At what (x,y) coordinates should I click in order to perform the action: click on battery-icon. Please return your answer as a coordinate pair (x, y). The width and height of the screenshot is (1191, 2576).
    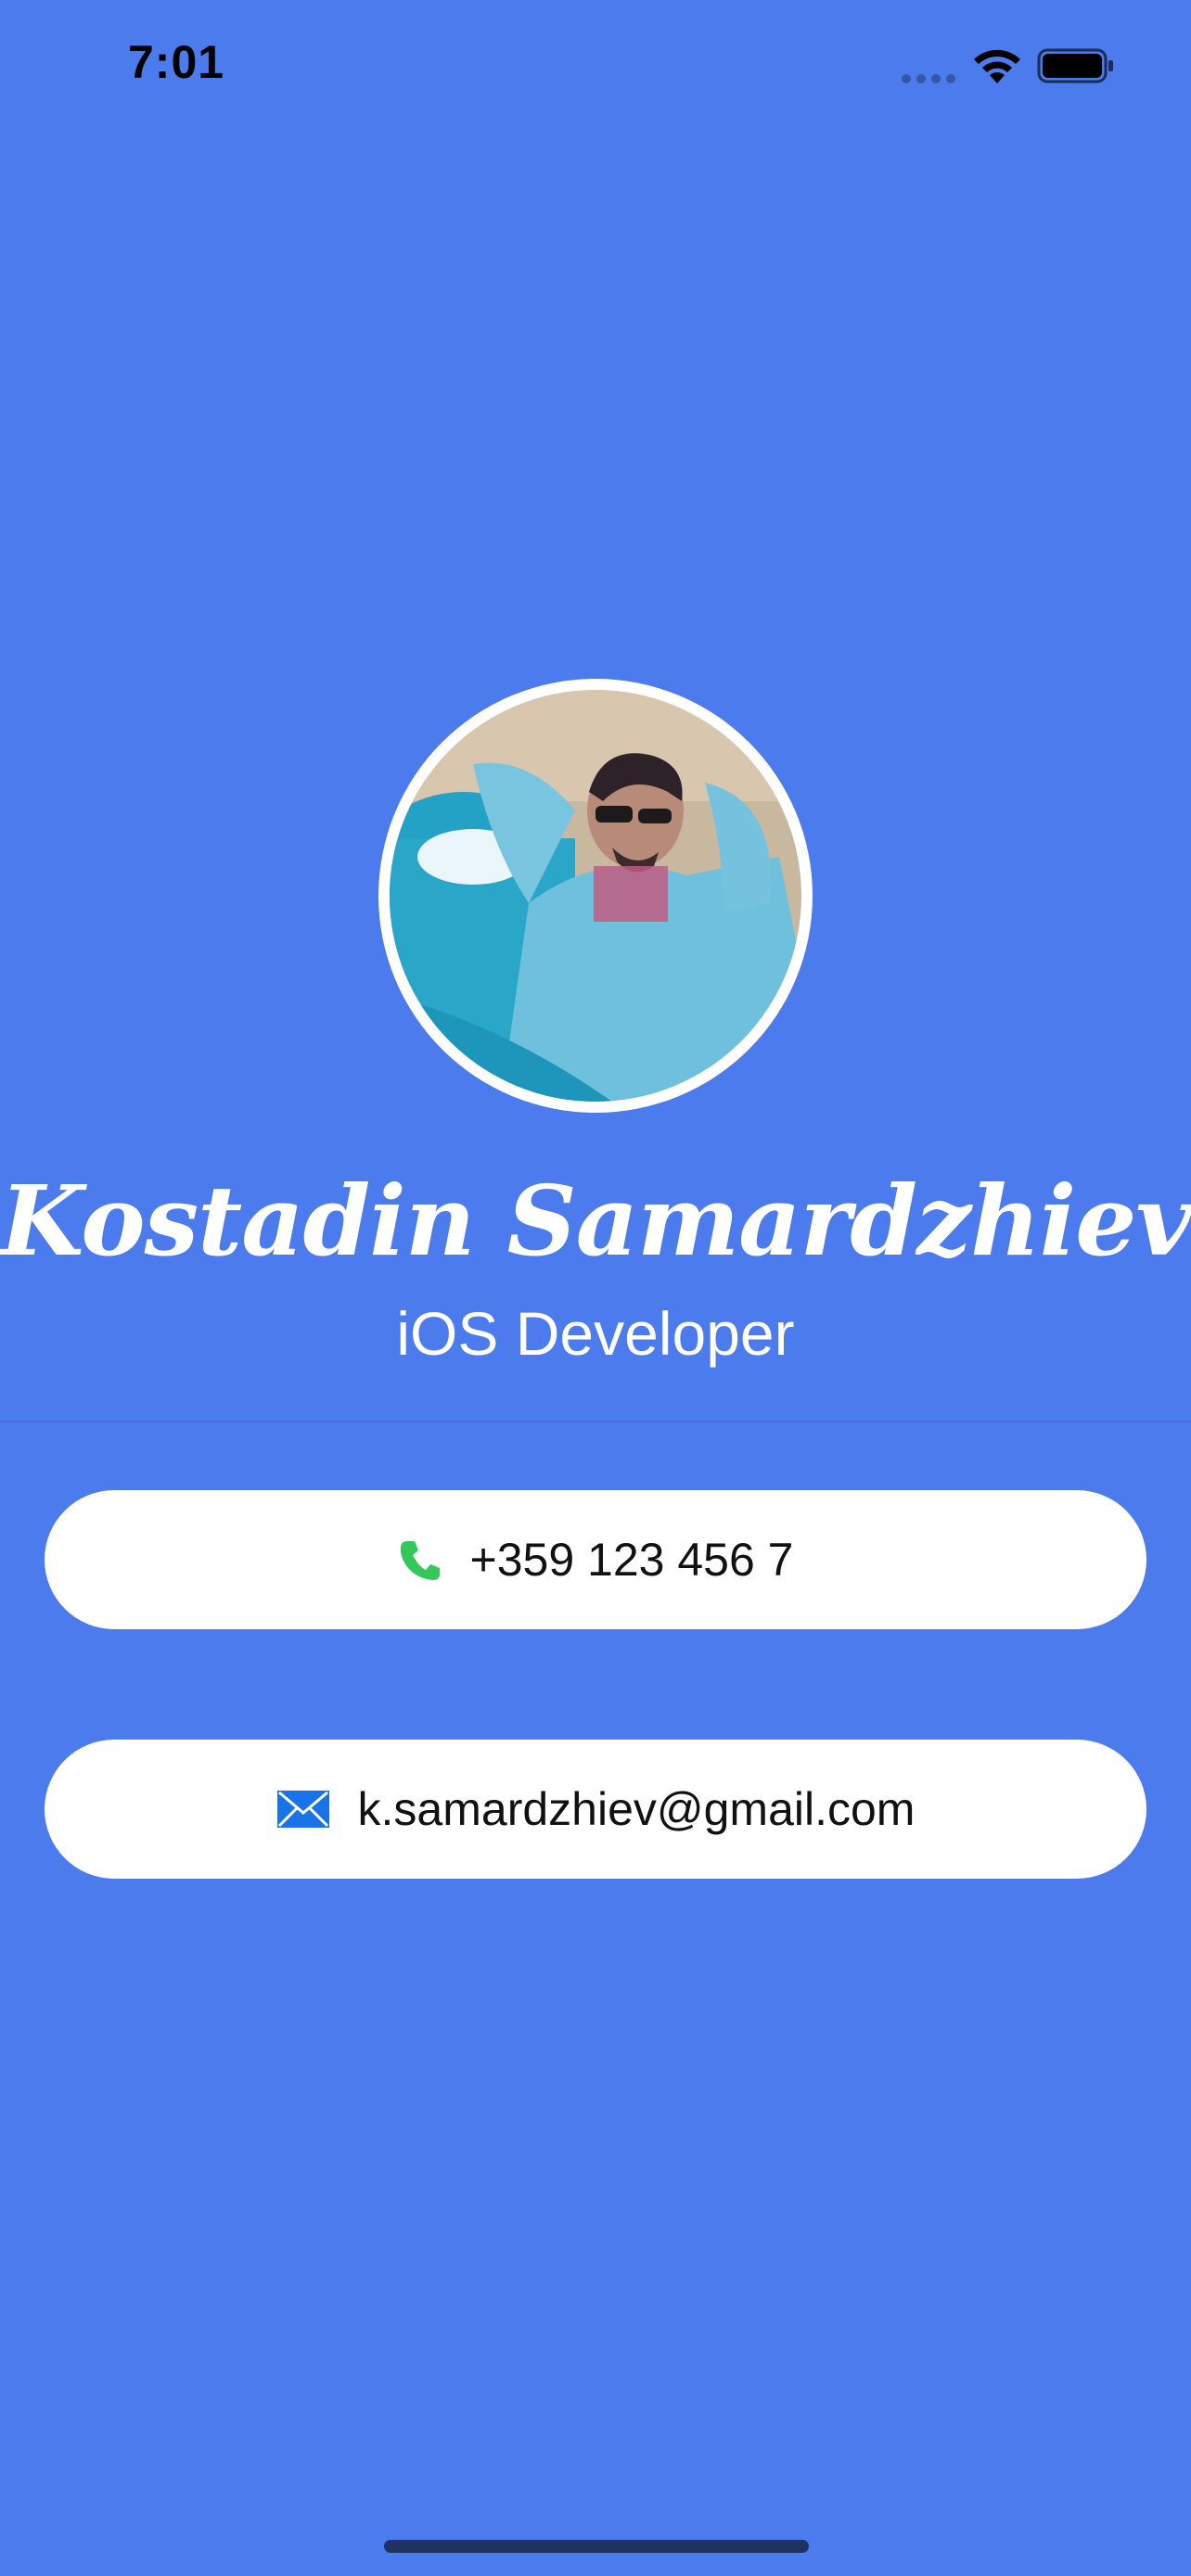
    Looking at the image, I should click on (1076, 66).